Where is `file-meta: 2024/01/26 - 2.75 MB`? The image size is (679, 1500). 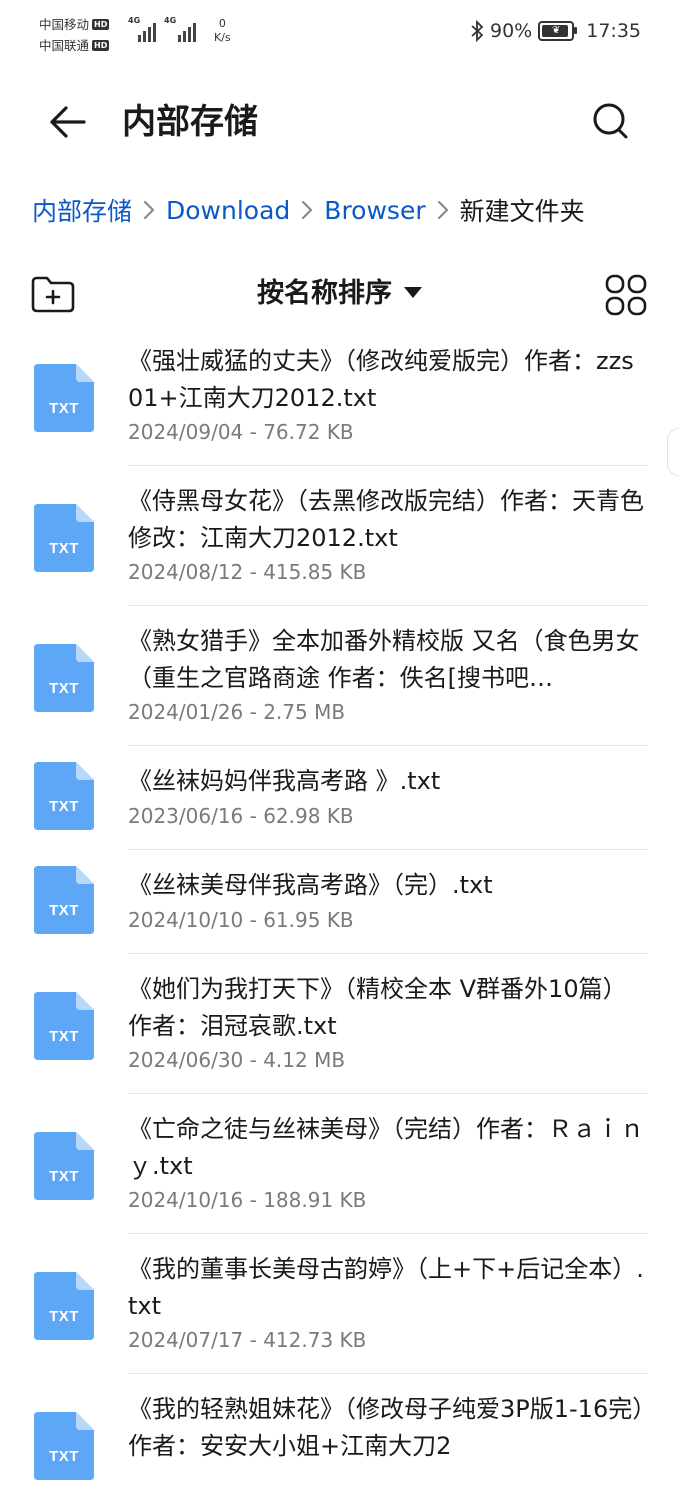 file-meta: 2024/01/26 - 2.75 MB is located at coordinates (237, 712).